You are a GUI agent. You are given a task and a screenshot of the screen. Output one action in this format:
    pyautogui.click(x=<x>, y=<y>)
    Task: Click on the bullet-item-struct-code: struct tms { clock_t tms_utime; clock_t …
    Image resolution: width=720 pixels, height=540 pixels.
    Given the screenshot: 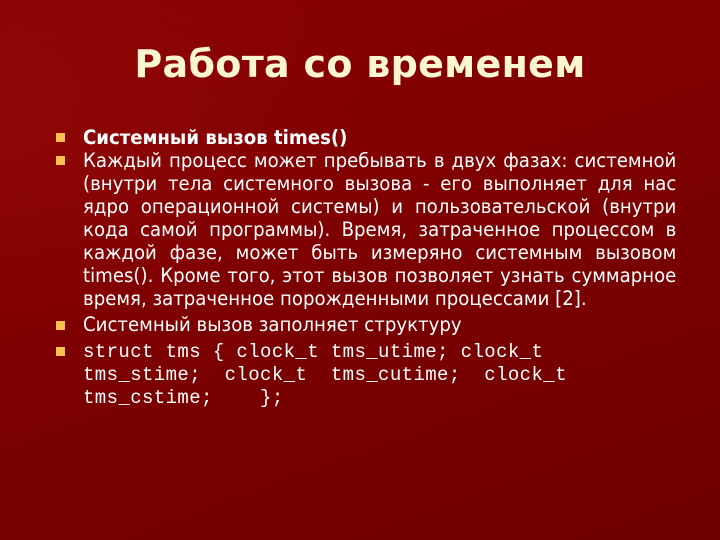 What is the action you would take?
    pyautogui.click(x=366, y=375)
    